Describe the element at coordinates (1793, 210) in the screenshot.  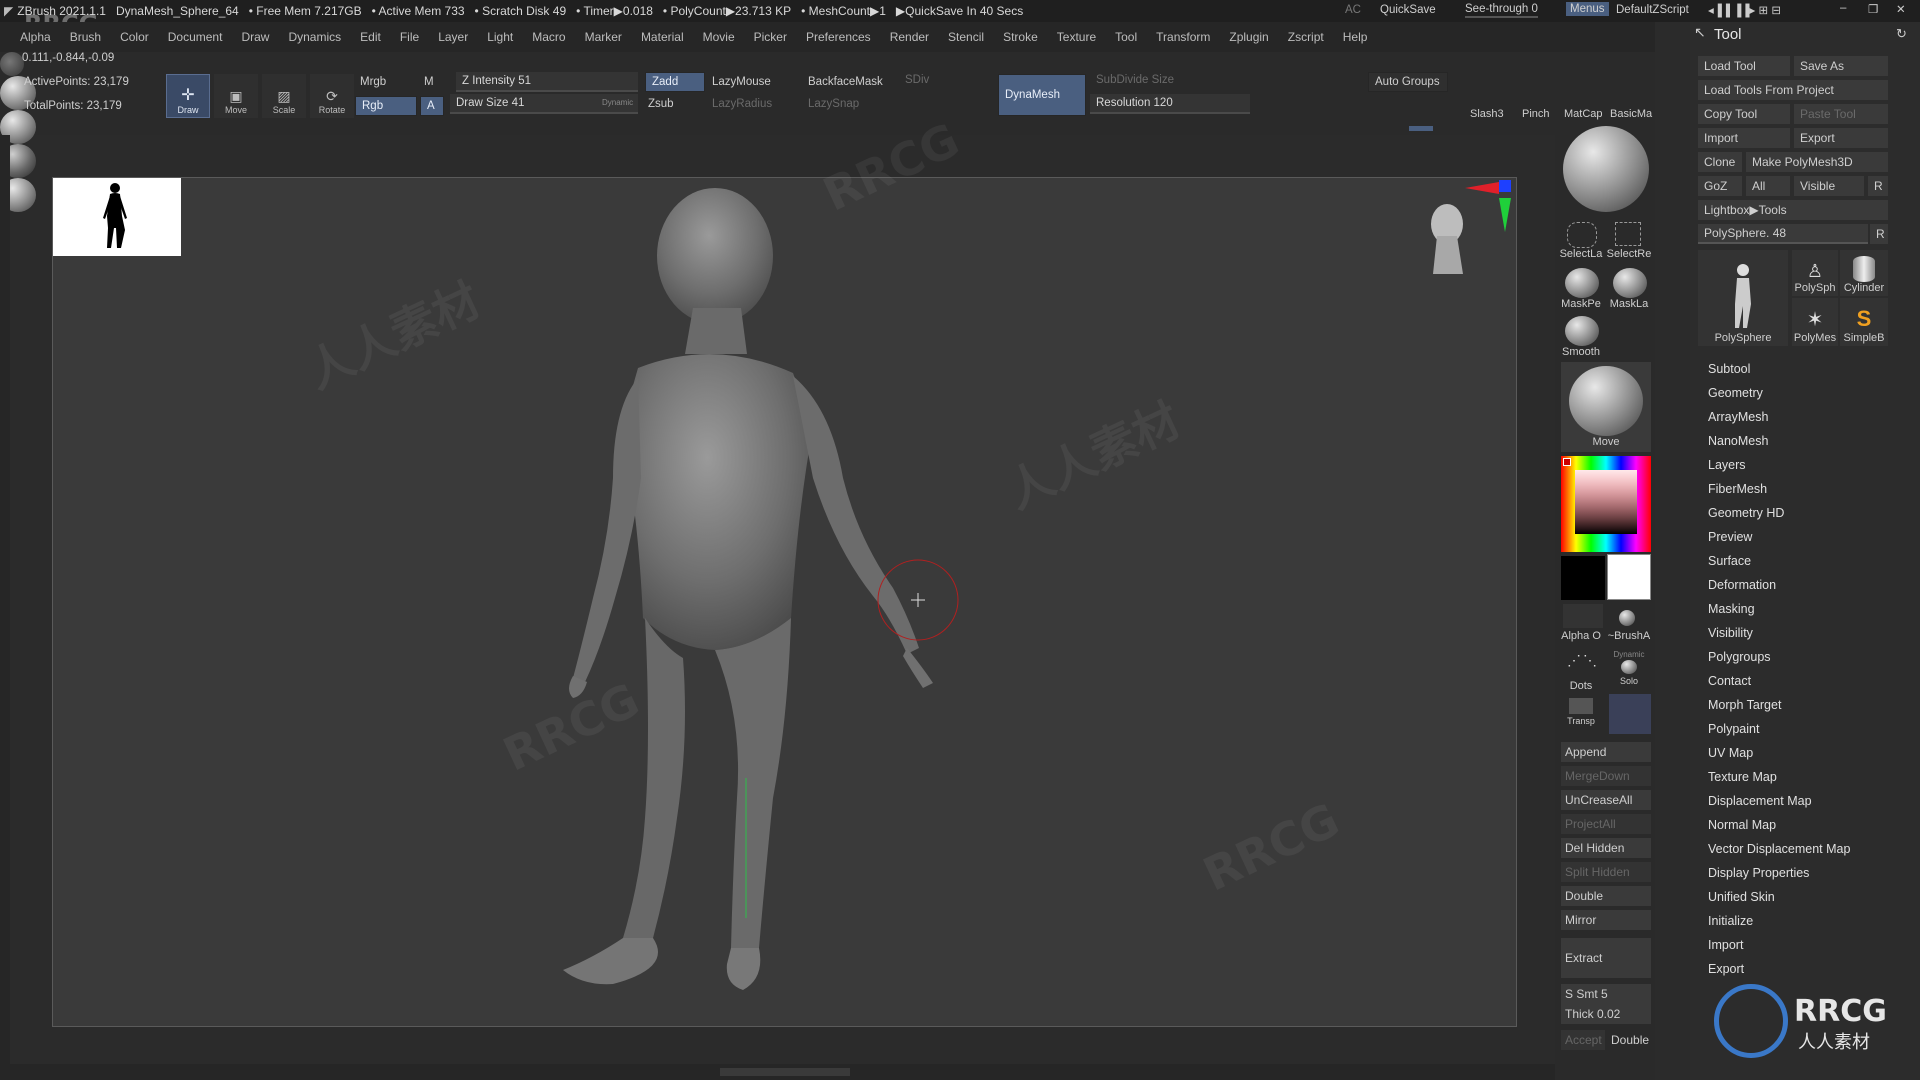
I see `lightbox-tools-button: Lightbox▶Tools` at that location.